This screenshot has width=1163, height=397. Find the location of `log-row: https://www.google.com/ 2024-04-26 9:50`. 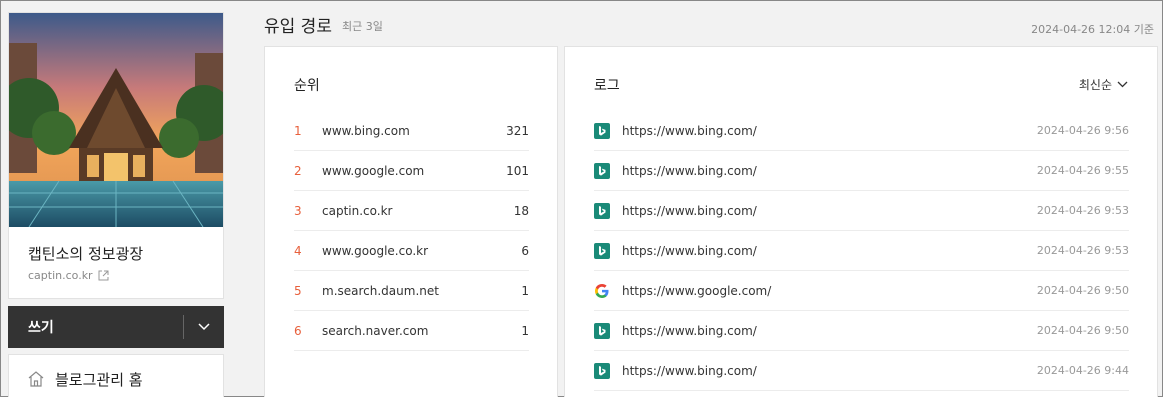

log-row: https://www.google.com/ 2024-04-26 9:50 is located at coordinates (861, 291).